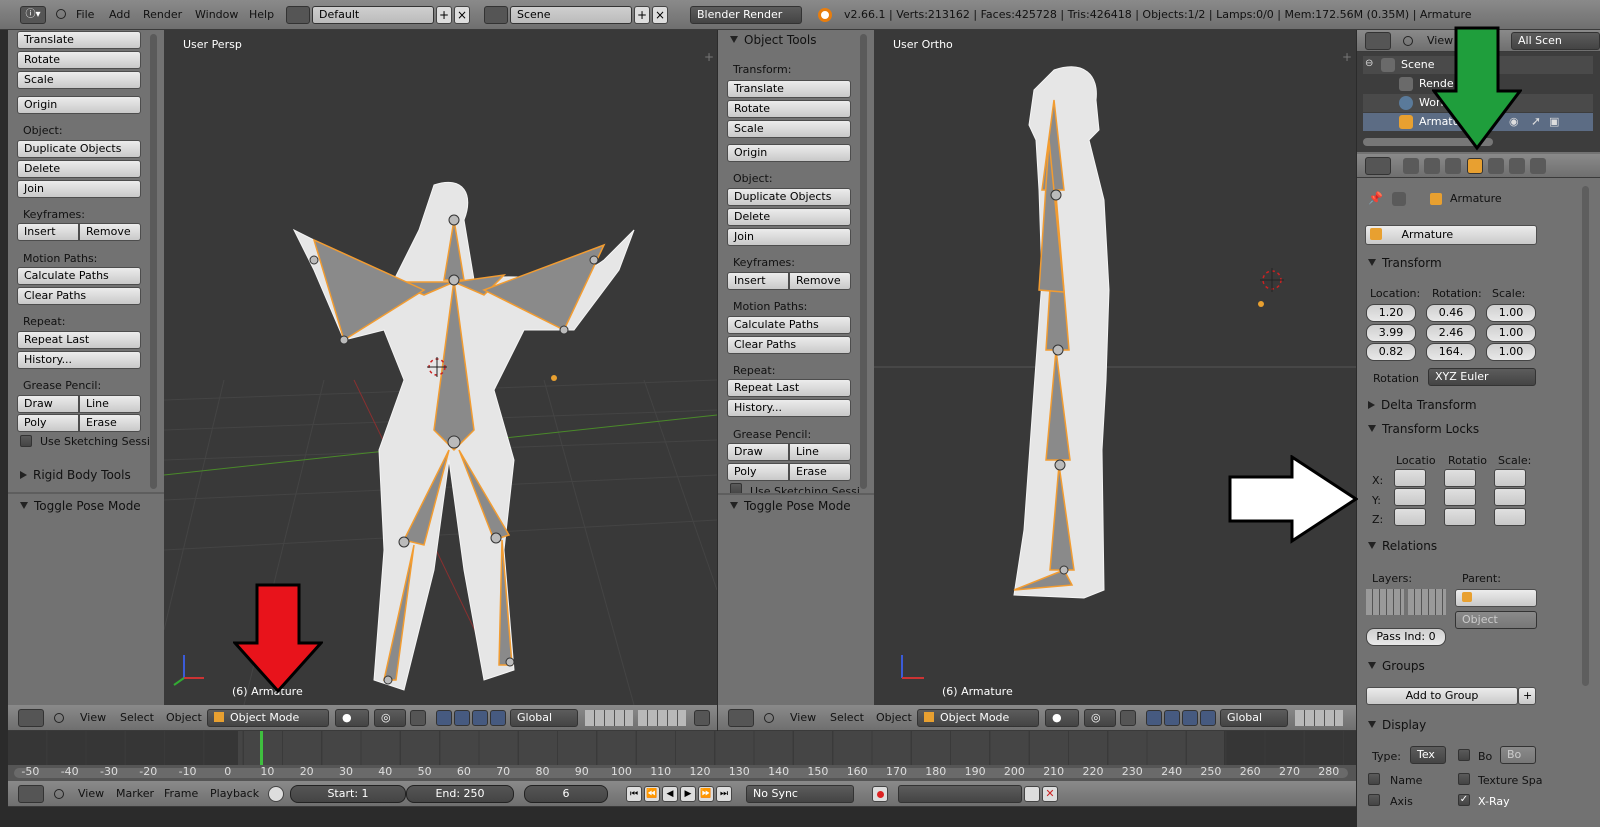  What do you see at coordinates (33, 15) in the screenshot?
I see `info-editor-icon: ⓘ▾` at bounding box center [33, 15].